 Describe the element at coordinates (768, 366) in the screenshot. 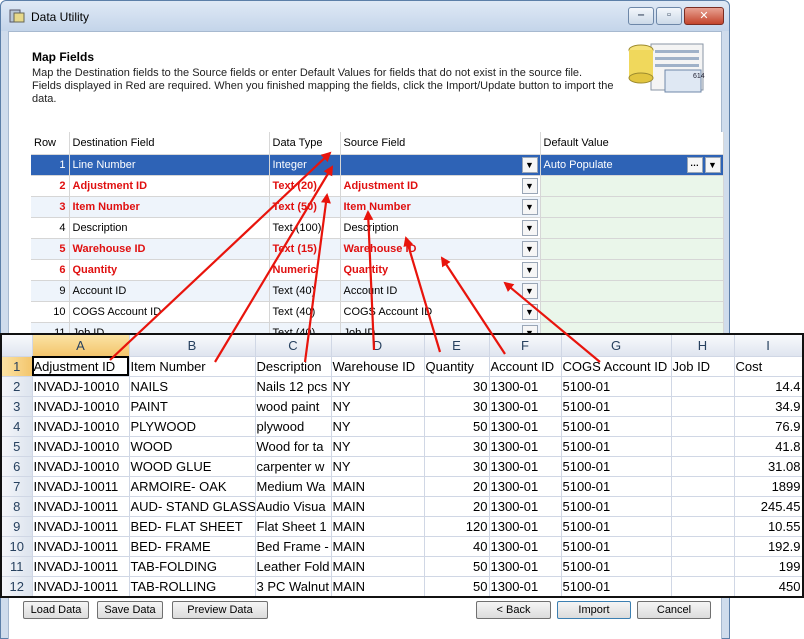

I see `sheet-header-cell: Cost` at that location.